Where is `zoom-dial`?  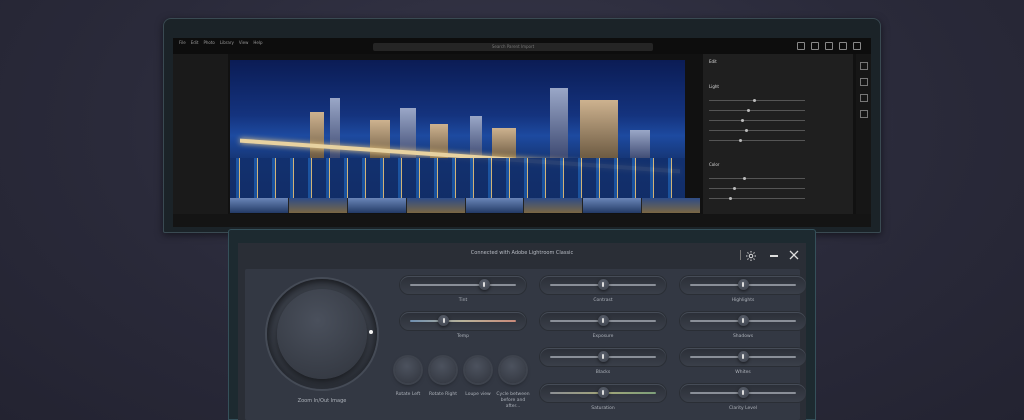
zoom-dial is located at coordinates (322, 334).